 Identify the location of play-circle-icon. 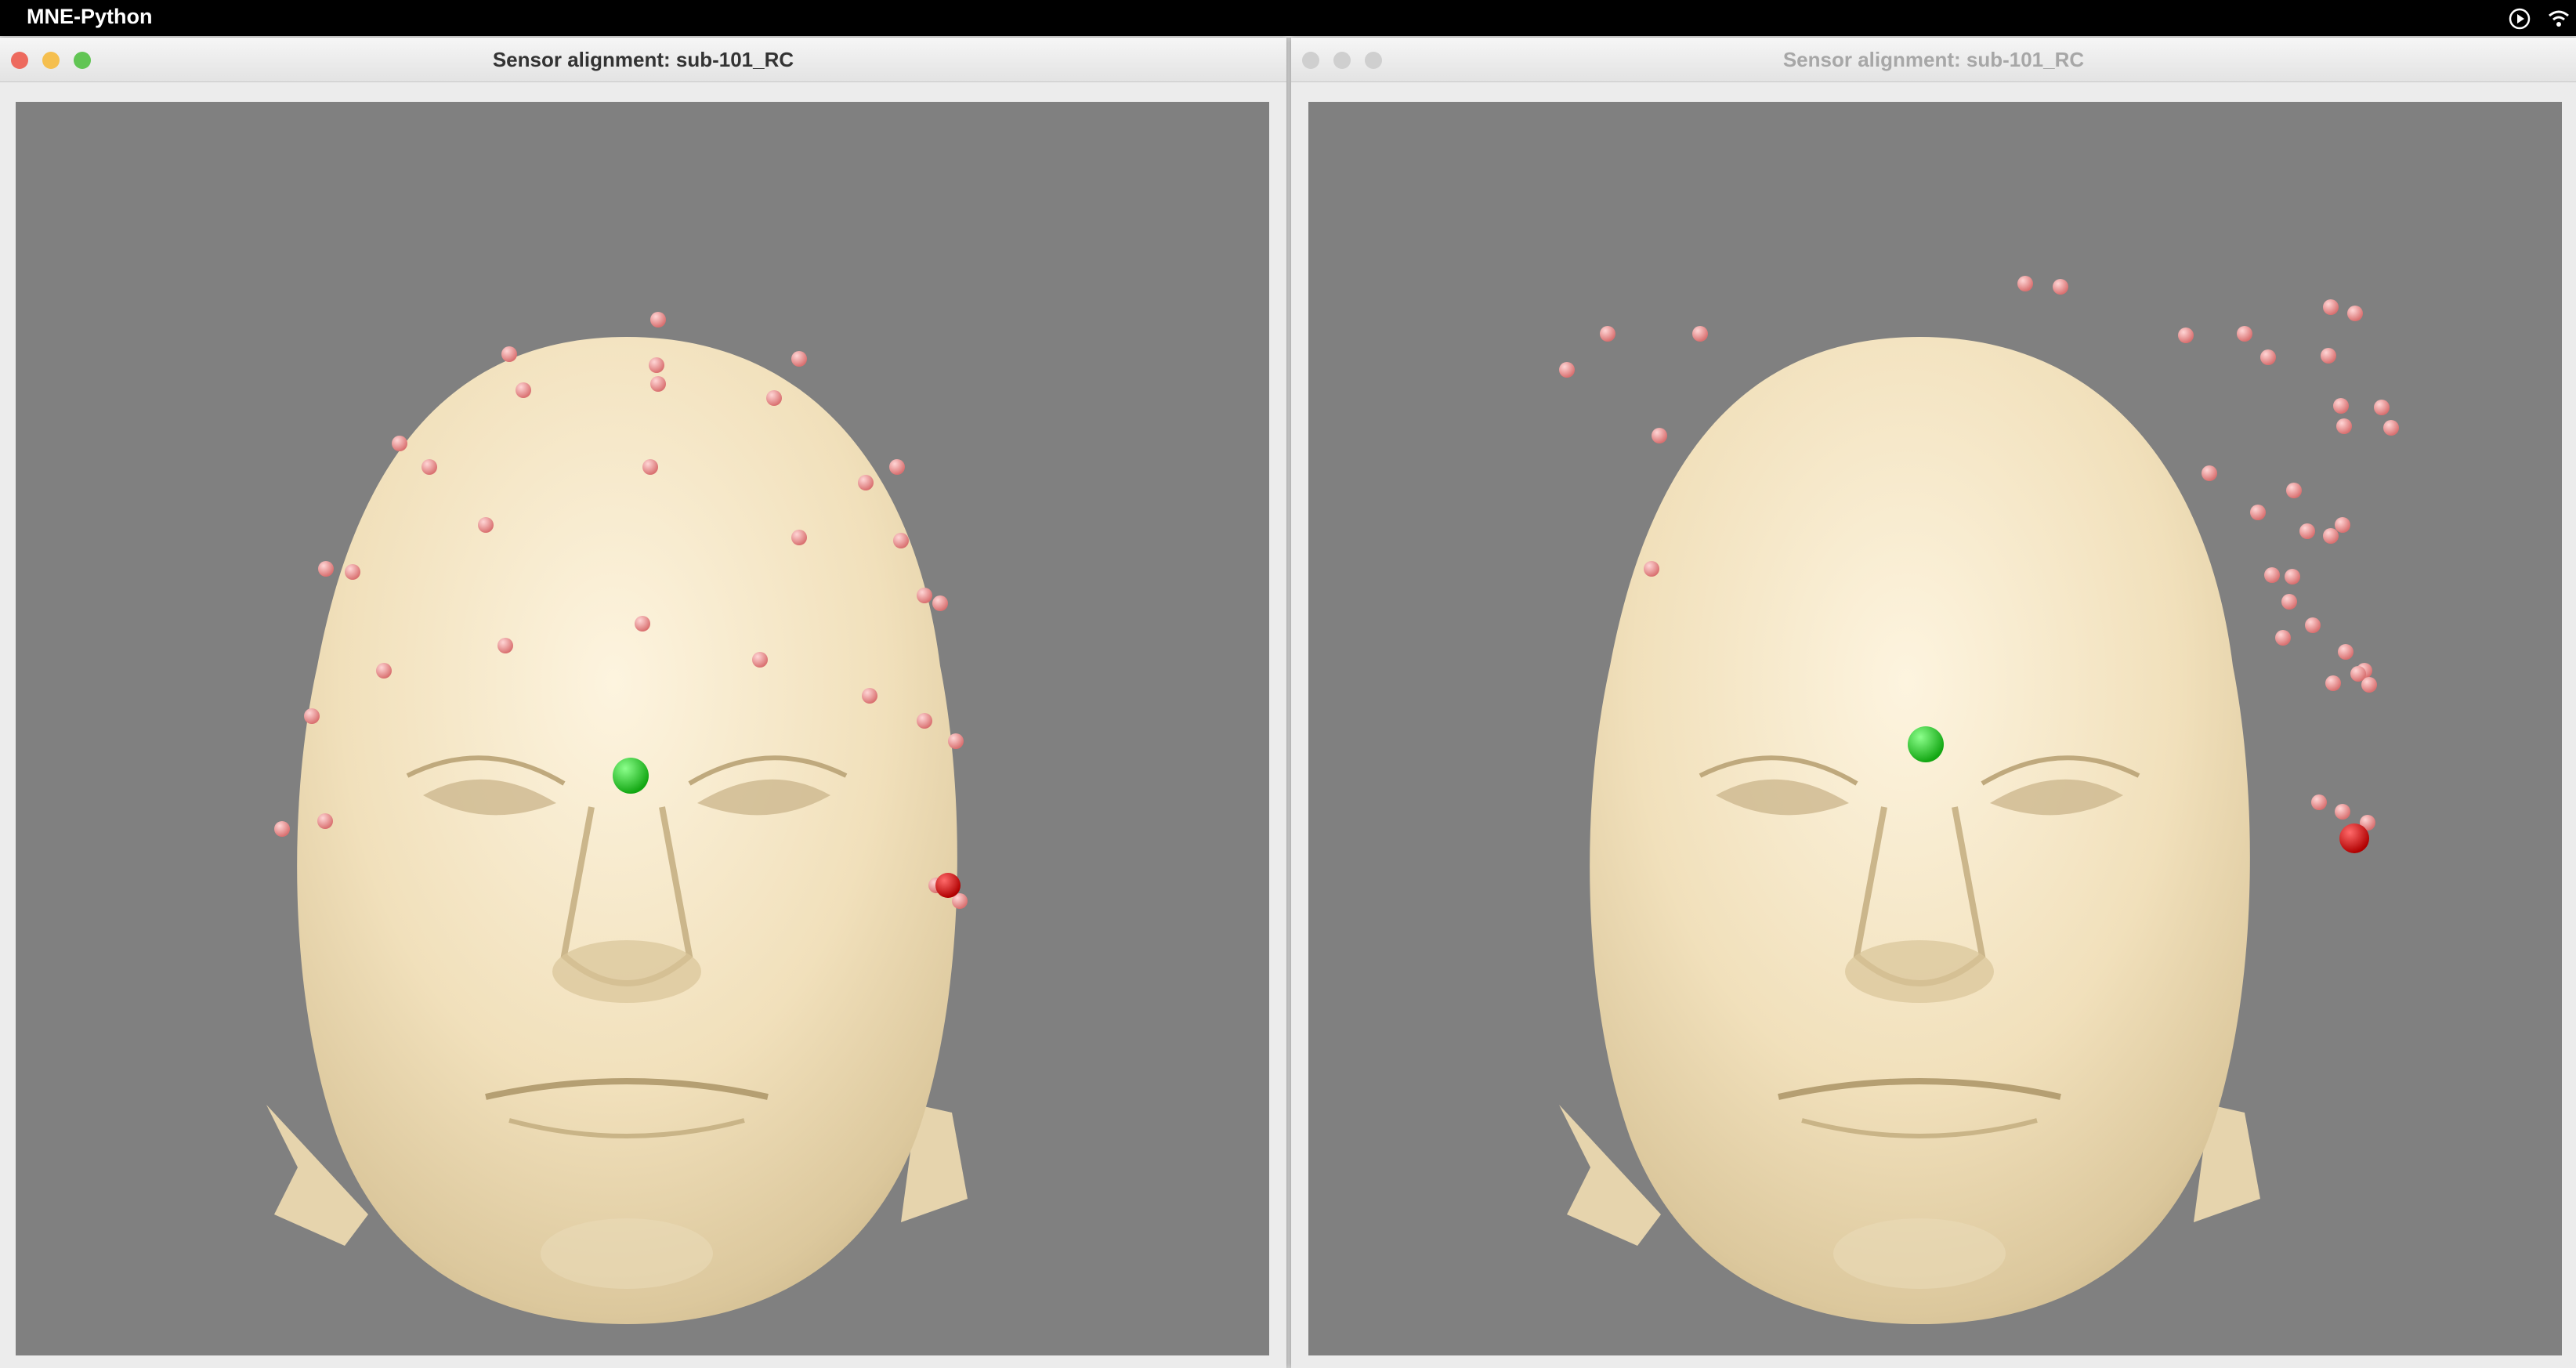
(2519, 19).